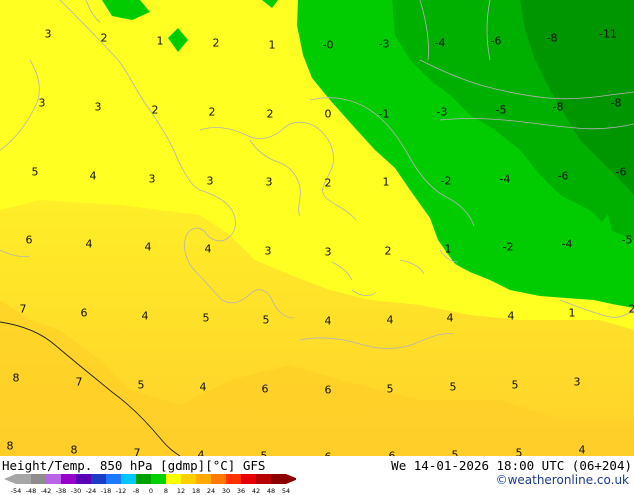  Describe the element at coordinates (328, 114) in the screenshot. I see `contour-label: 0` at that location.